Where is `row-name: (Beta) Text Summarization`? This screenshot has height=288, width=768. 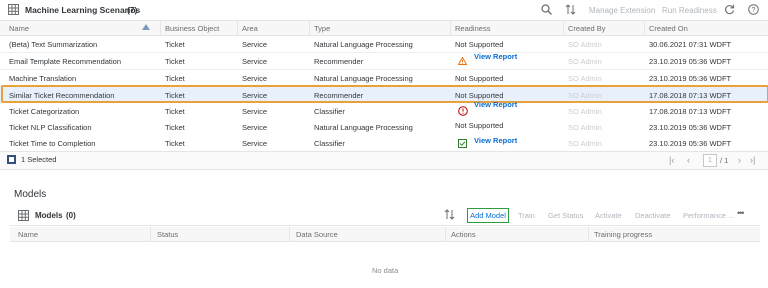
row-name: (Beta) Text Summarization is located at coordinates (53, 44).